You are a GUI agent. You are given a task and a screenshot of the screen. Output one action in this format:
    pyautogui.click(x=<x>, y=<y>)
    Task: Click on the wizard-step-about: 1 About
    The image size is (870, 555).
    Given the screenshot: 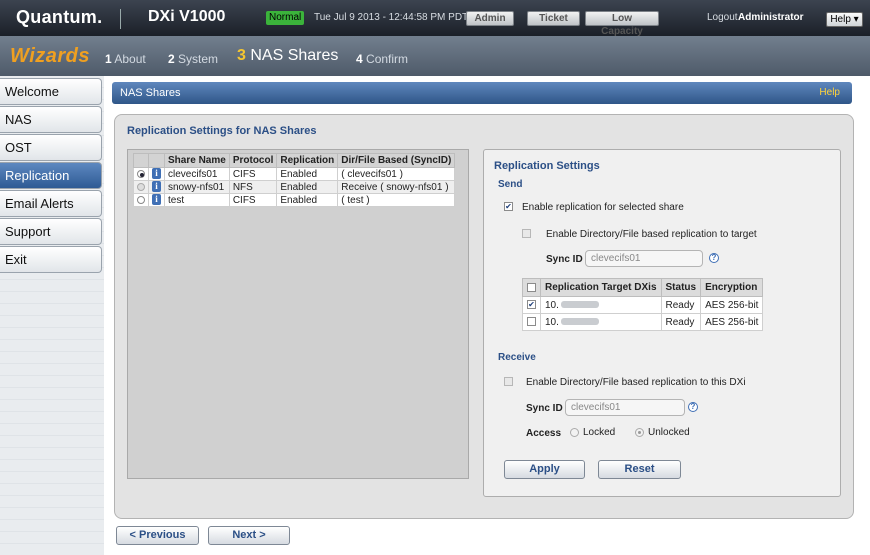 What is the action you would take?
    pyautogui.click(x=125, y=59)
    